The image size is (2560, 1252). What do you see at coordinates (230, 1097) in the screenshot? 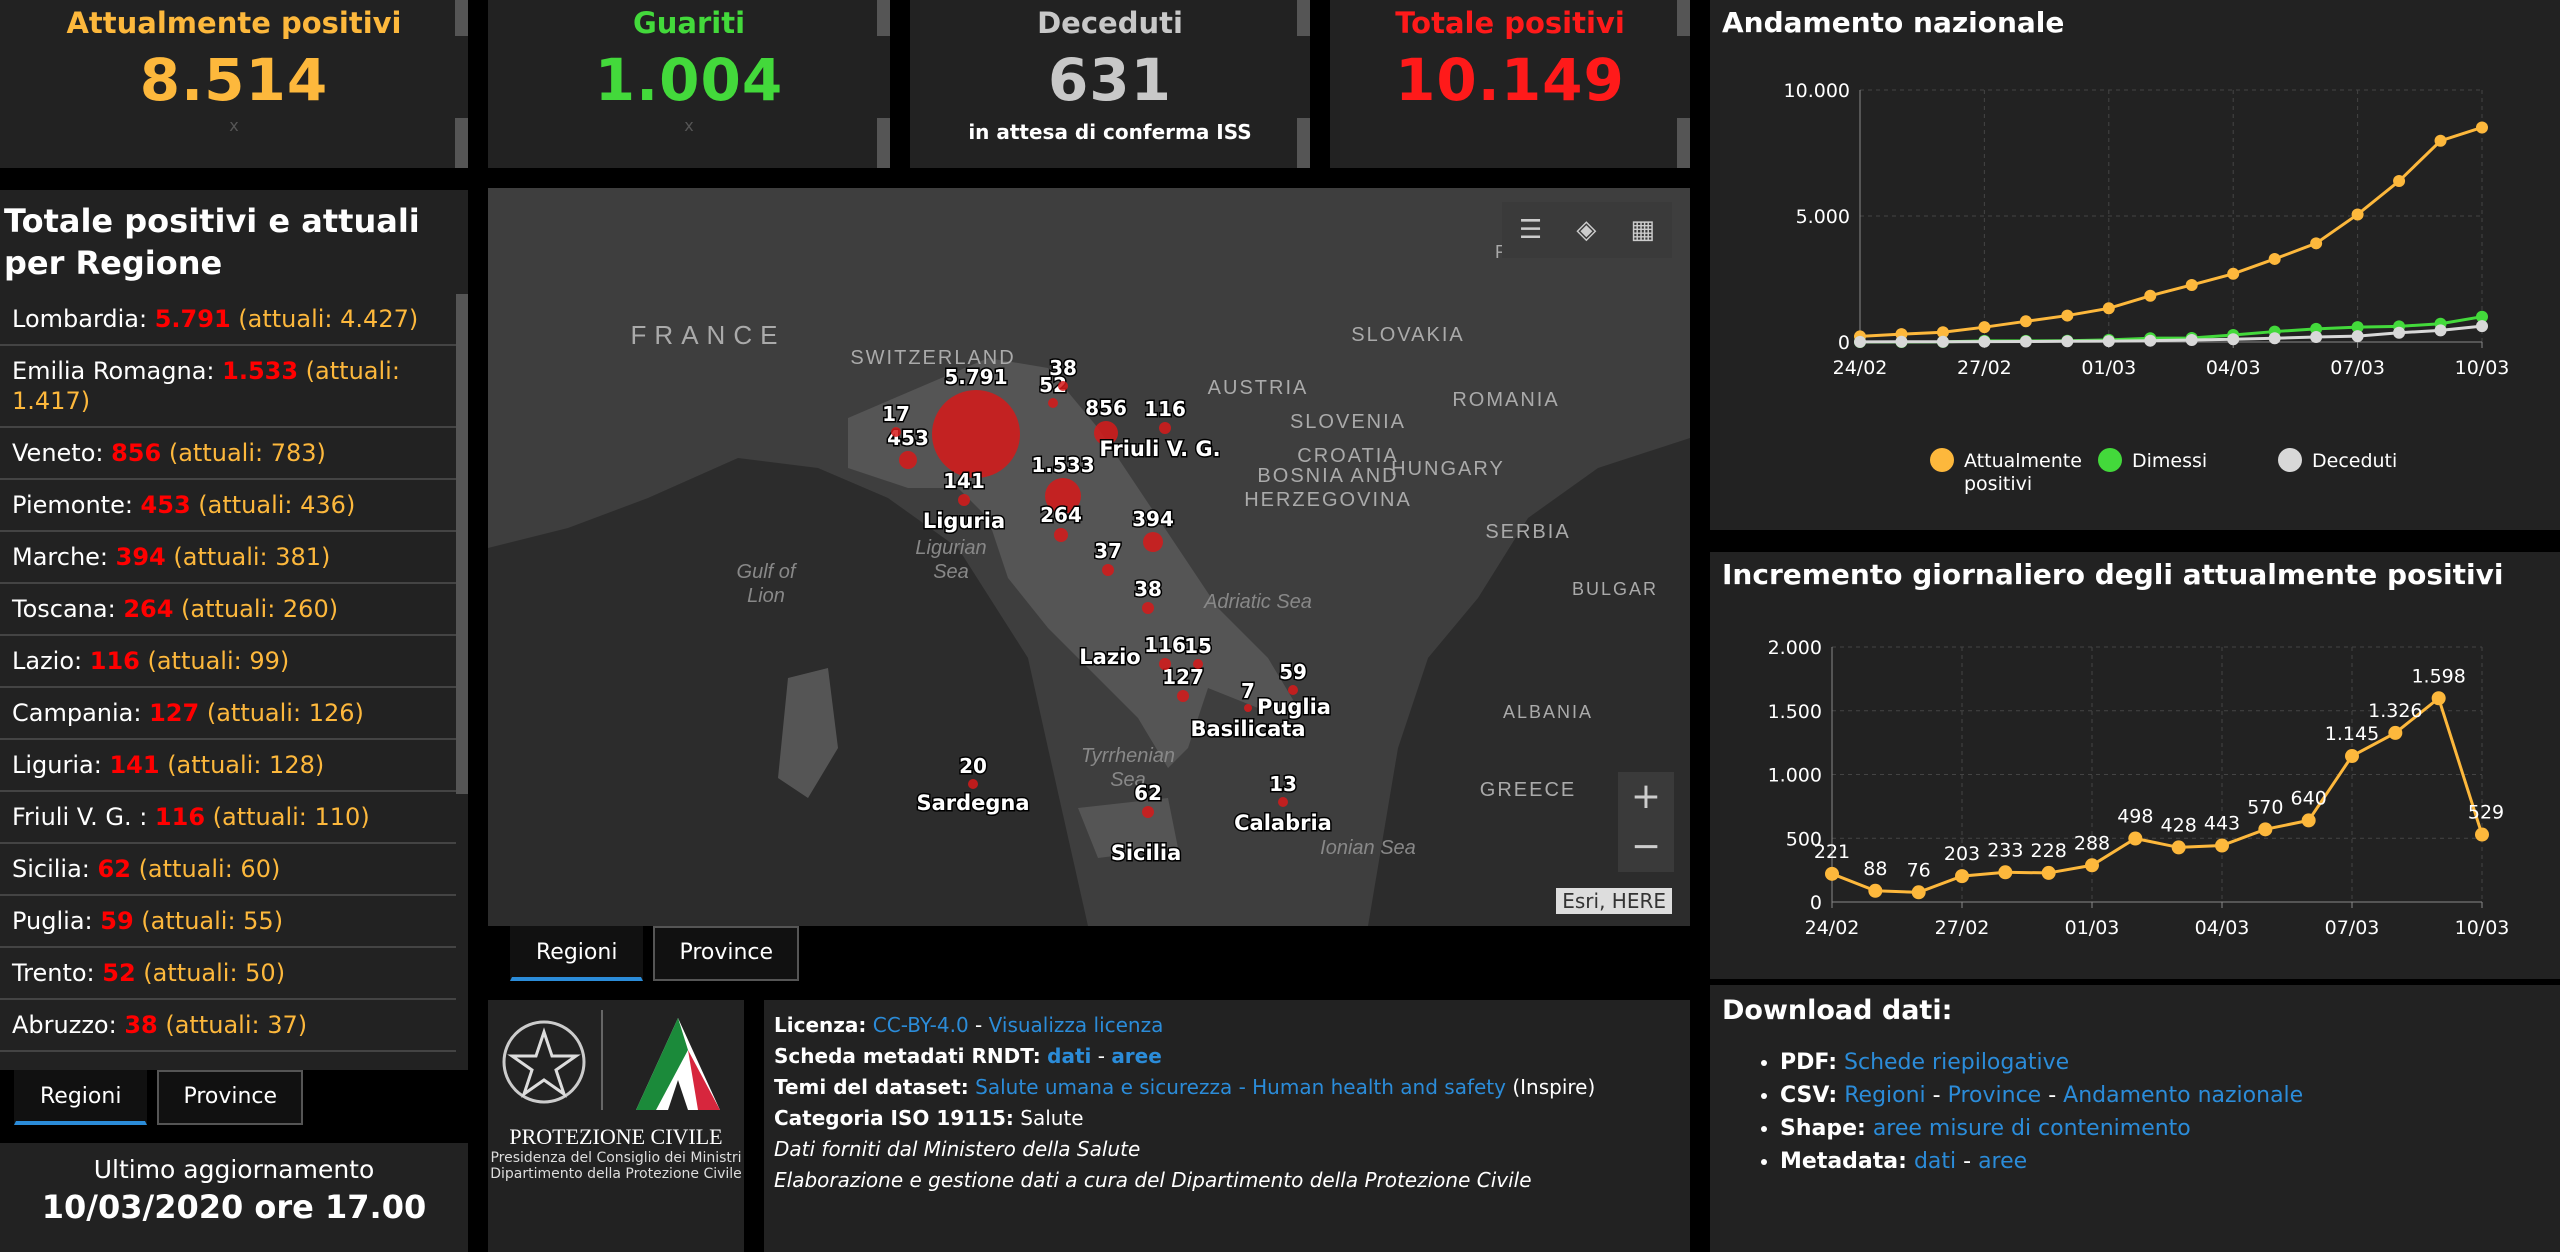
I see `tab-province: Province` at bounding box center [230, 1097].